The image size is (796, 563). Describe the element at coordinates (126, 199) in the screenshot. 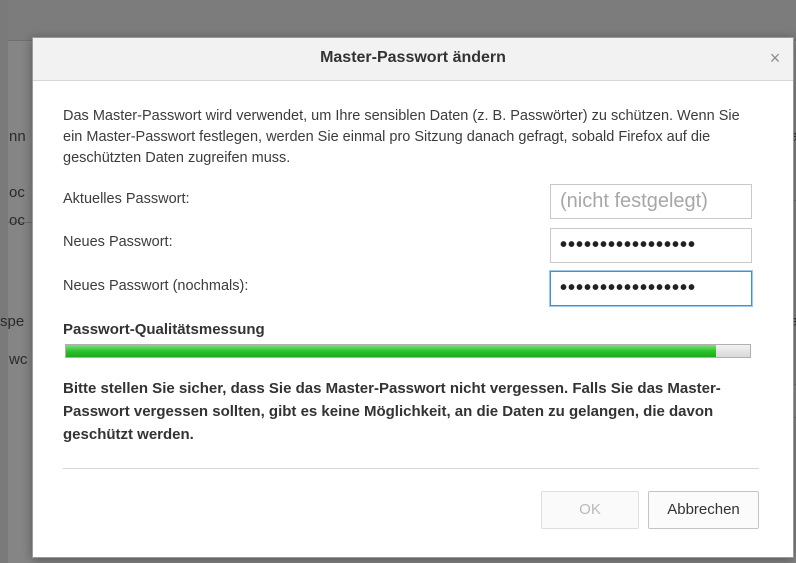

I see `current-password-label: Aktuelles Passwort:` at that location.